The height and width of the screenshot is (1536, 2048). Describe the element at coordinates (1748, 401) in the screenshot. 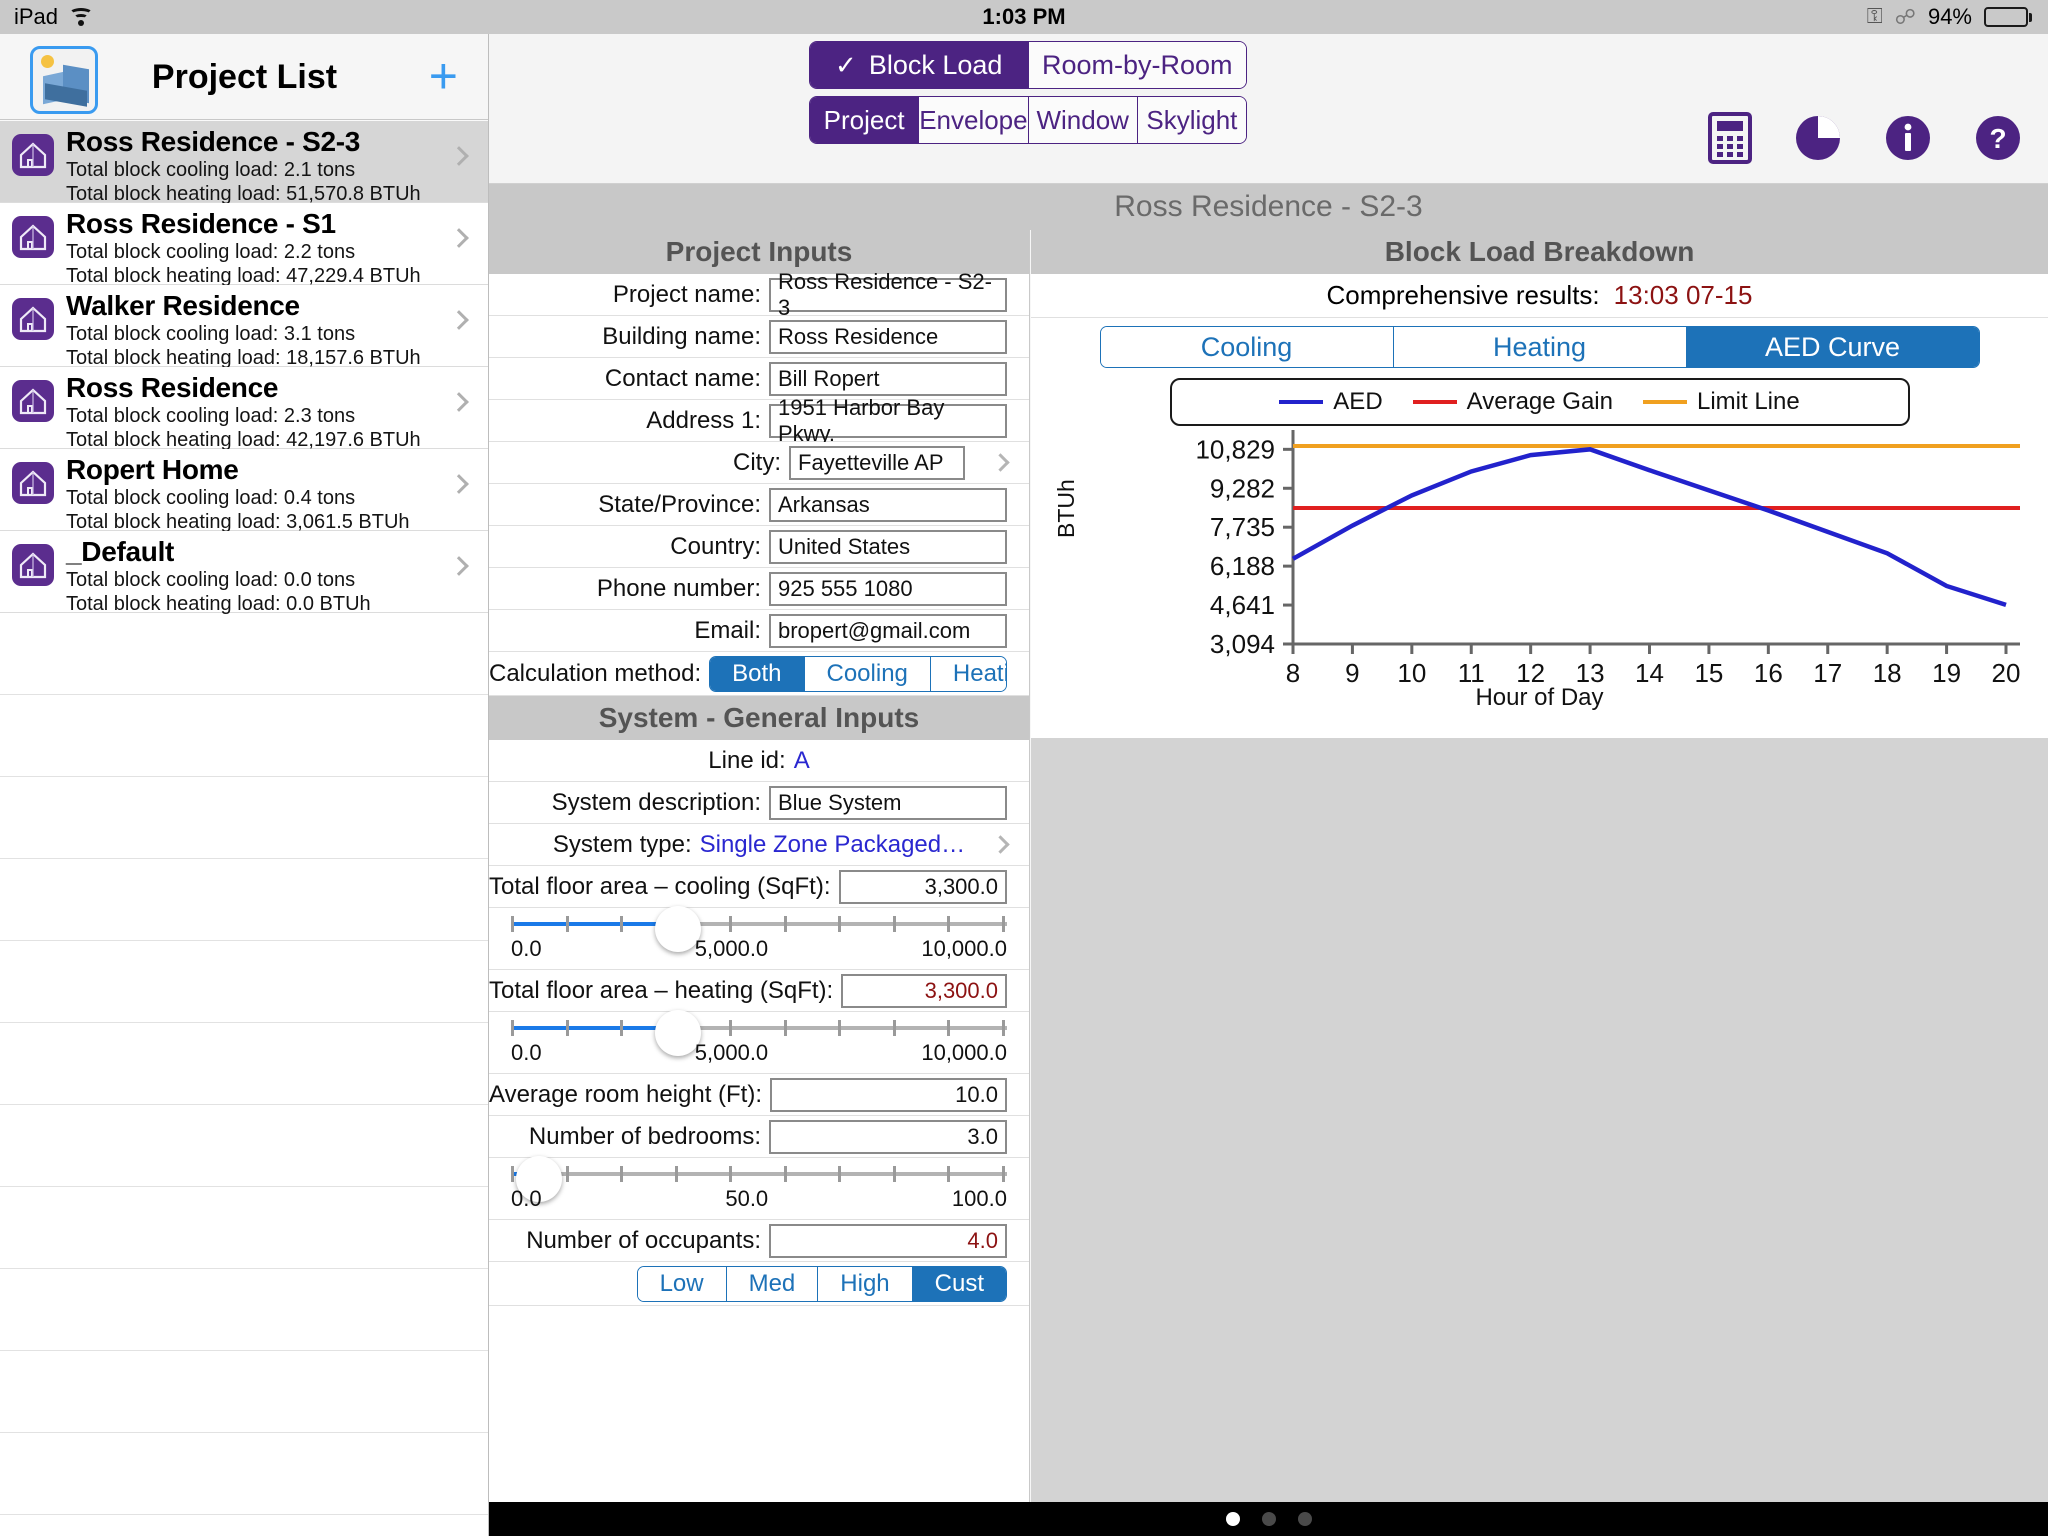

I see `legend-label: Limit Line` at that location.